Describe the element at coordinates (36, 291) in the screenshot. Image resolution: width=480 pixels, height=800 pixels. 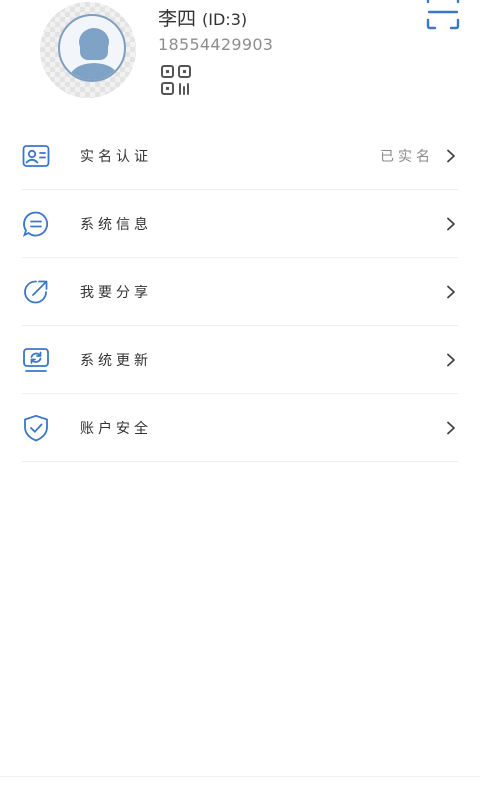
I see `share-icon` at that location.